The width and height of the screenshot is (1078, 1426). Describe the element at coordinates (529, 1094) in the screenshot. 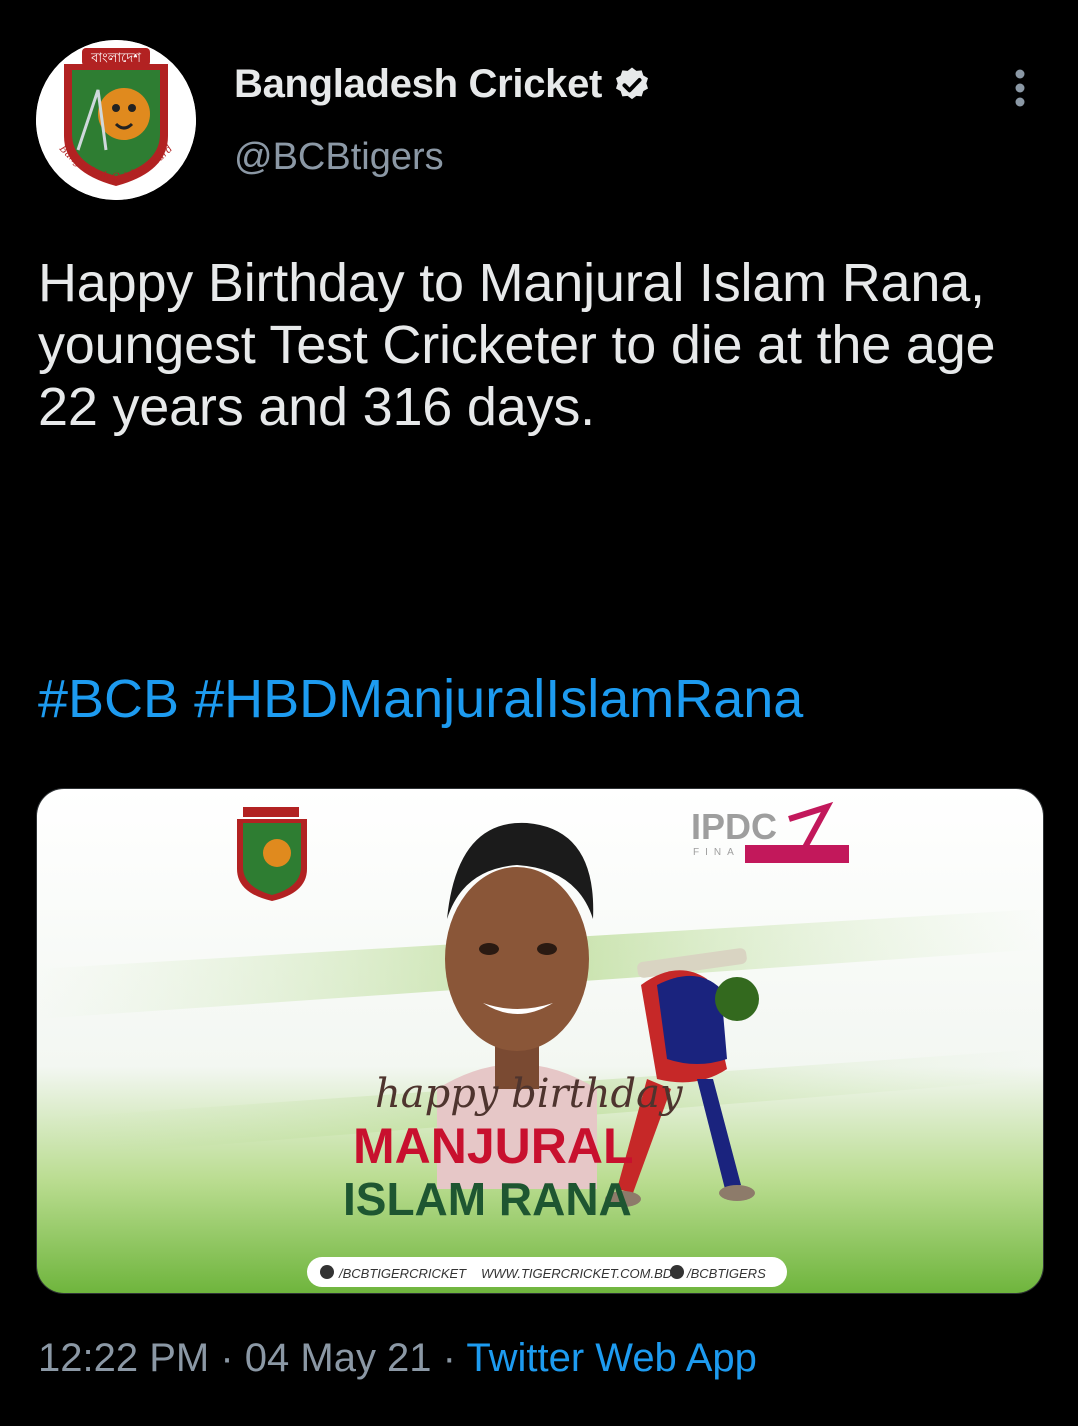

I see `banner-greeting: happy birthday` at that location.